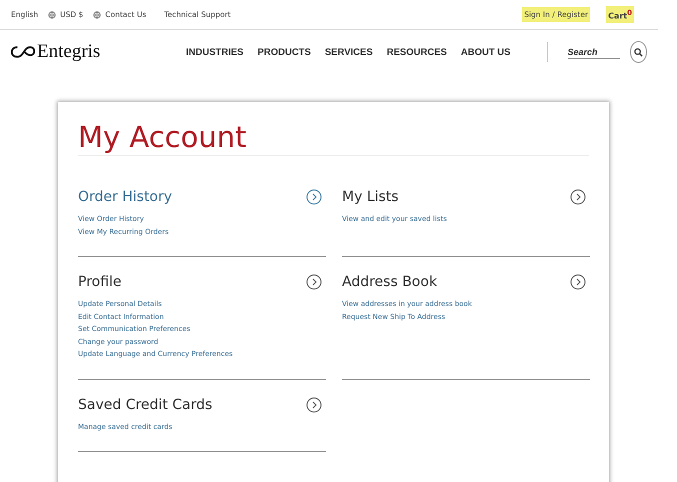  I want to click on search-field: Search, so click(594, 52).